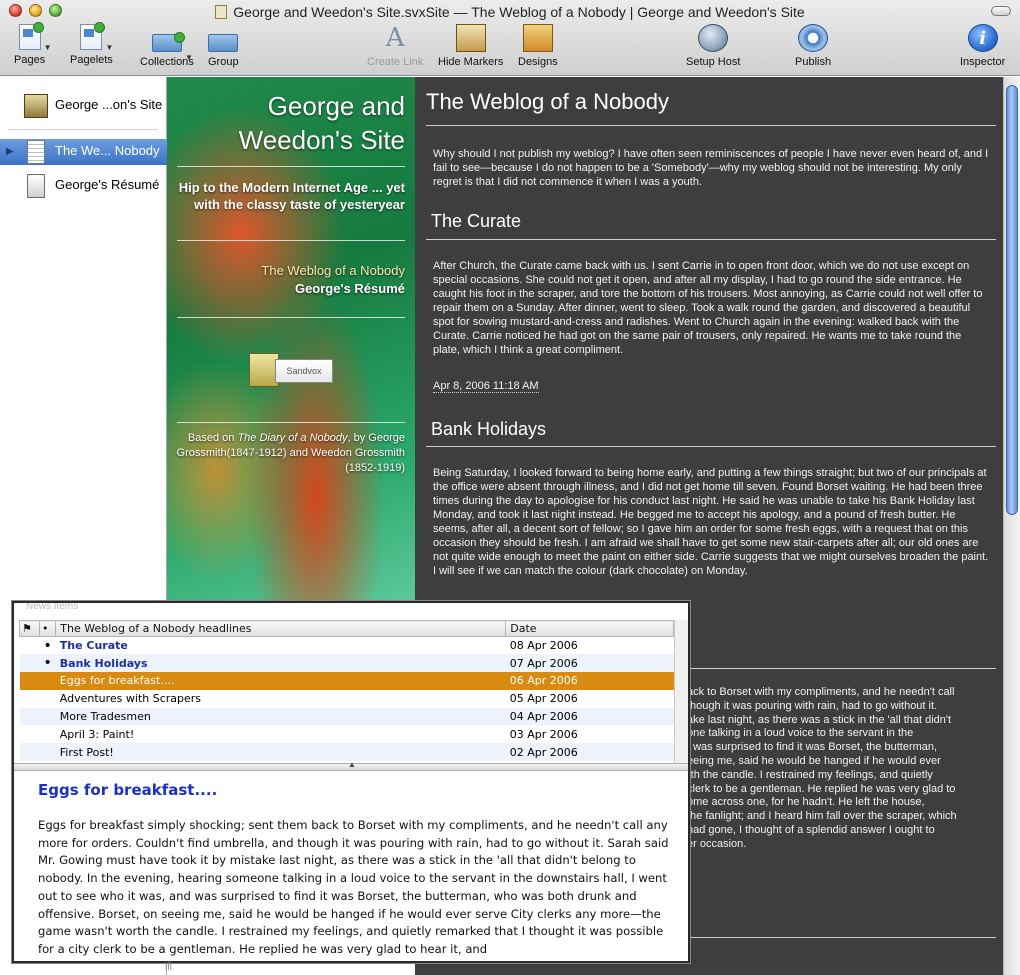 The image size is (1020, 975). I want to click on inspector-button: i Inspector, so click(982, 46).